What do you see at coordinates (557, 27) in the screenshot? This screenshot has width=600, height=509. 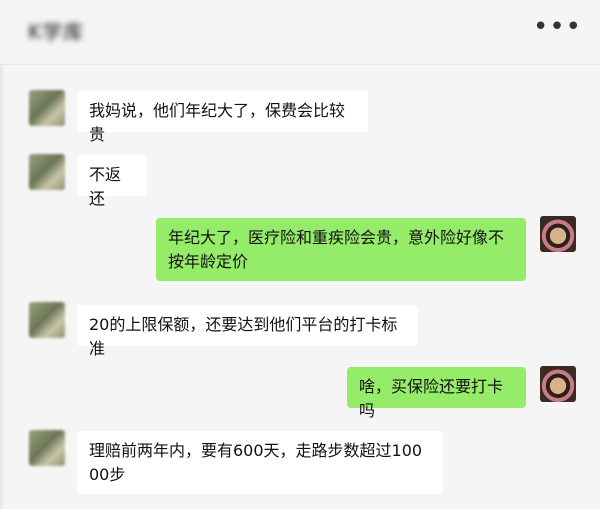 I see `more-options-icon: •••` at bounding box center [557, 27].